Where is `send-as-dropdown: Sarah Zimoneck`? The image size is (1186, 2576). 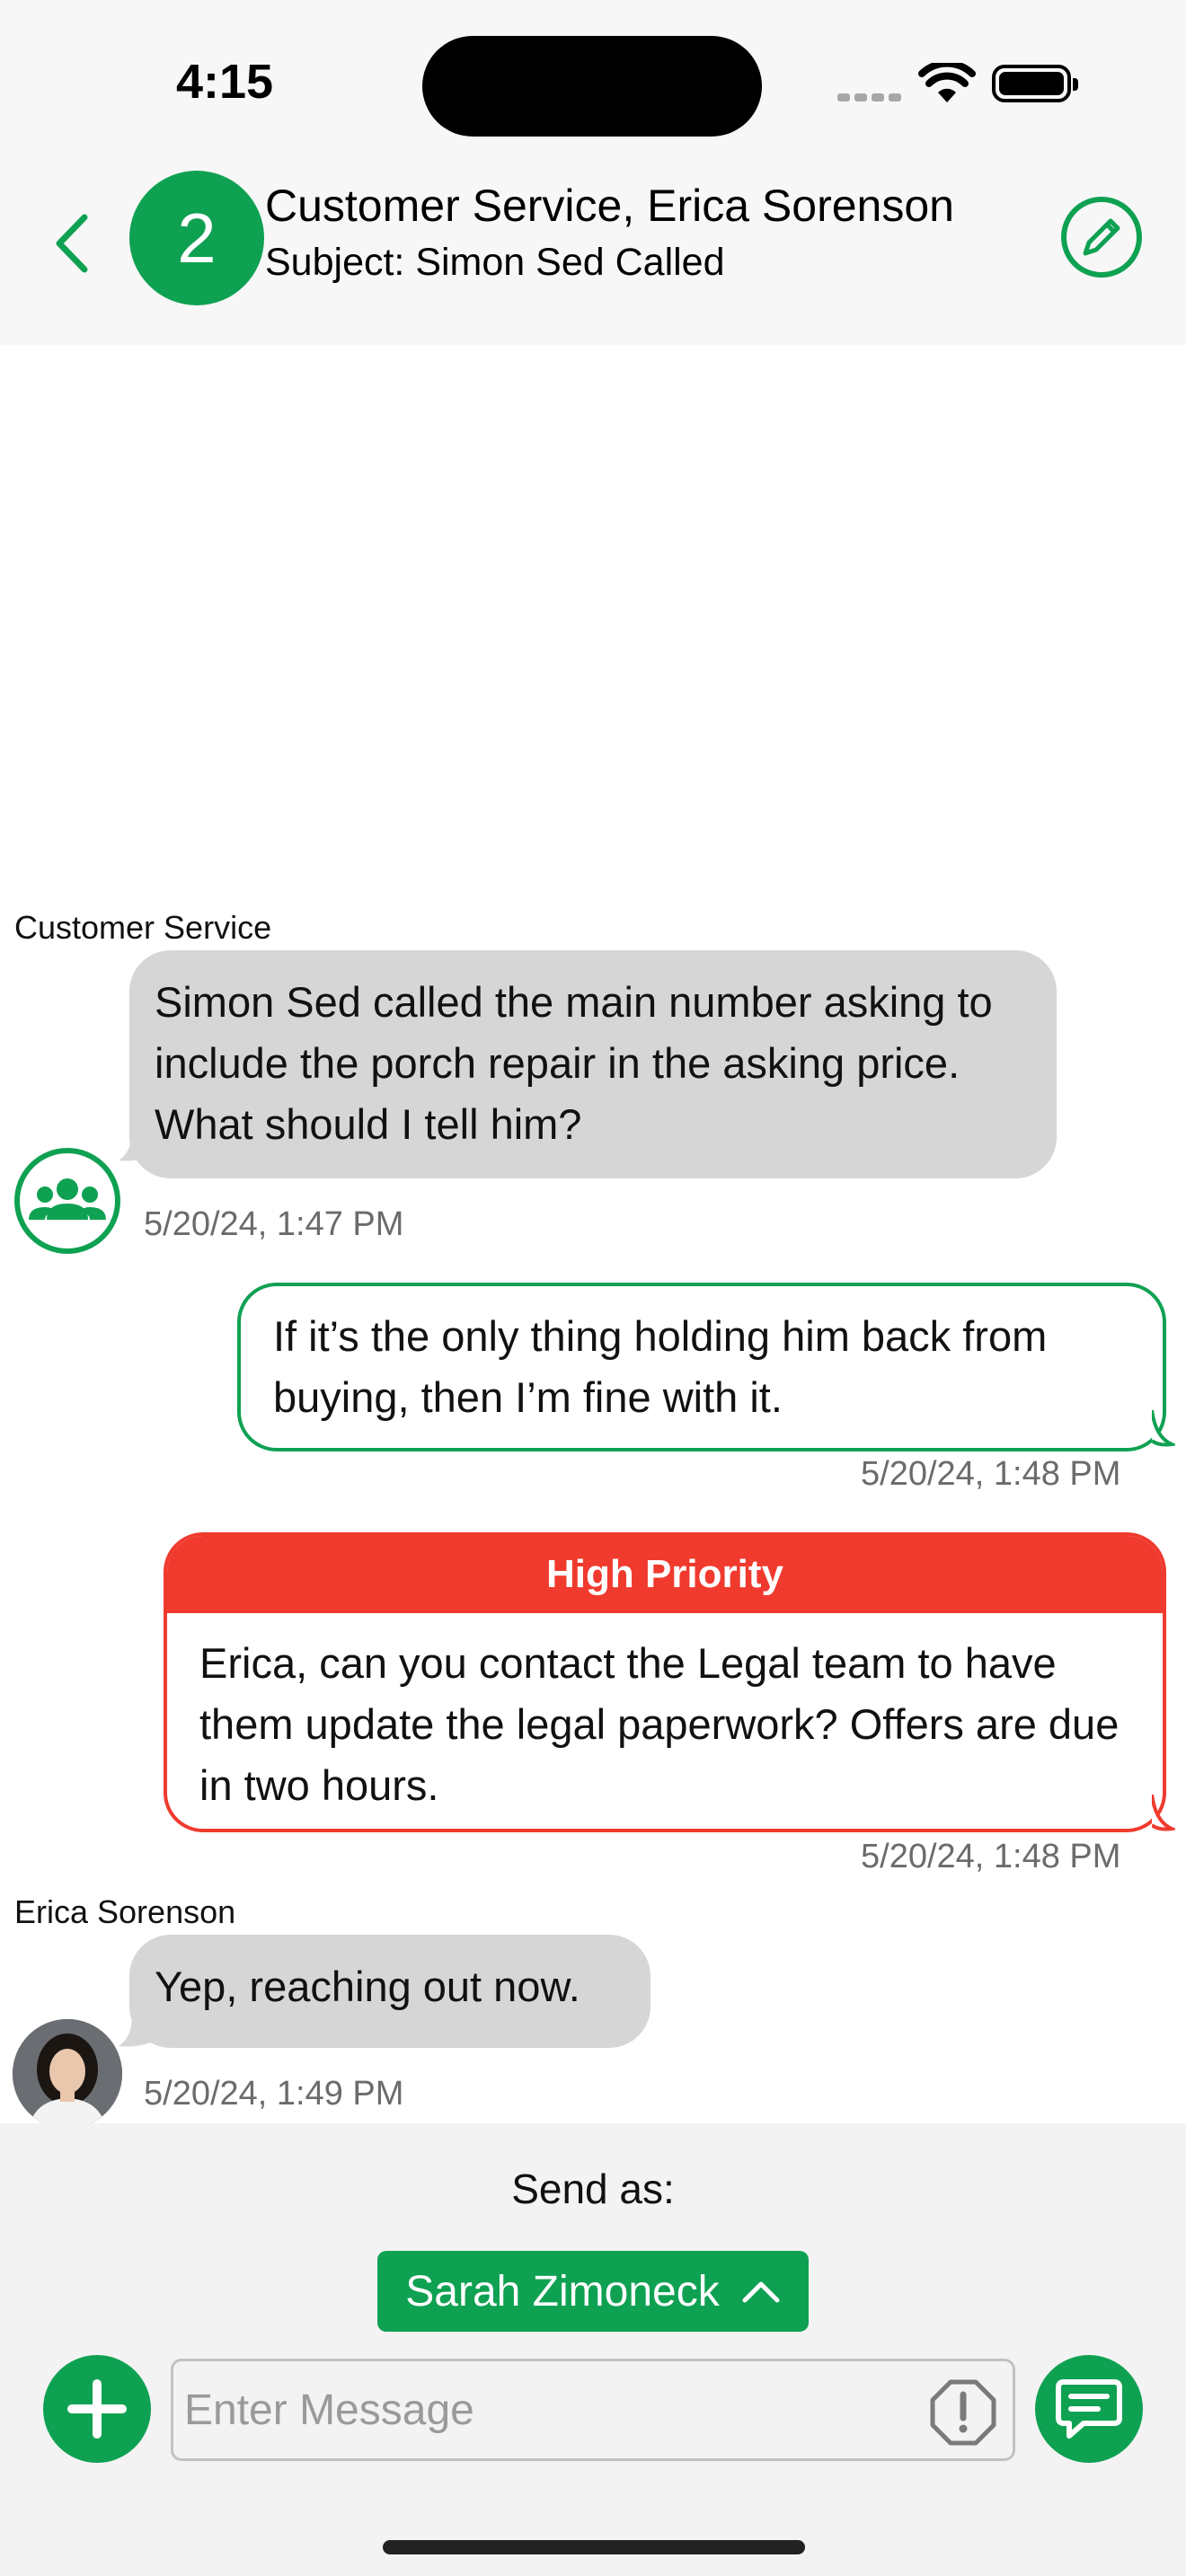
send-as-dropdown: Sarah Zimoneck is located at coordinates (593, 2291).